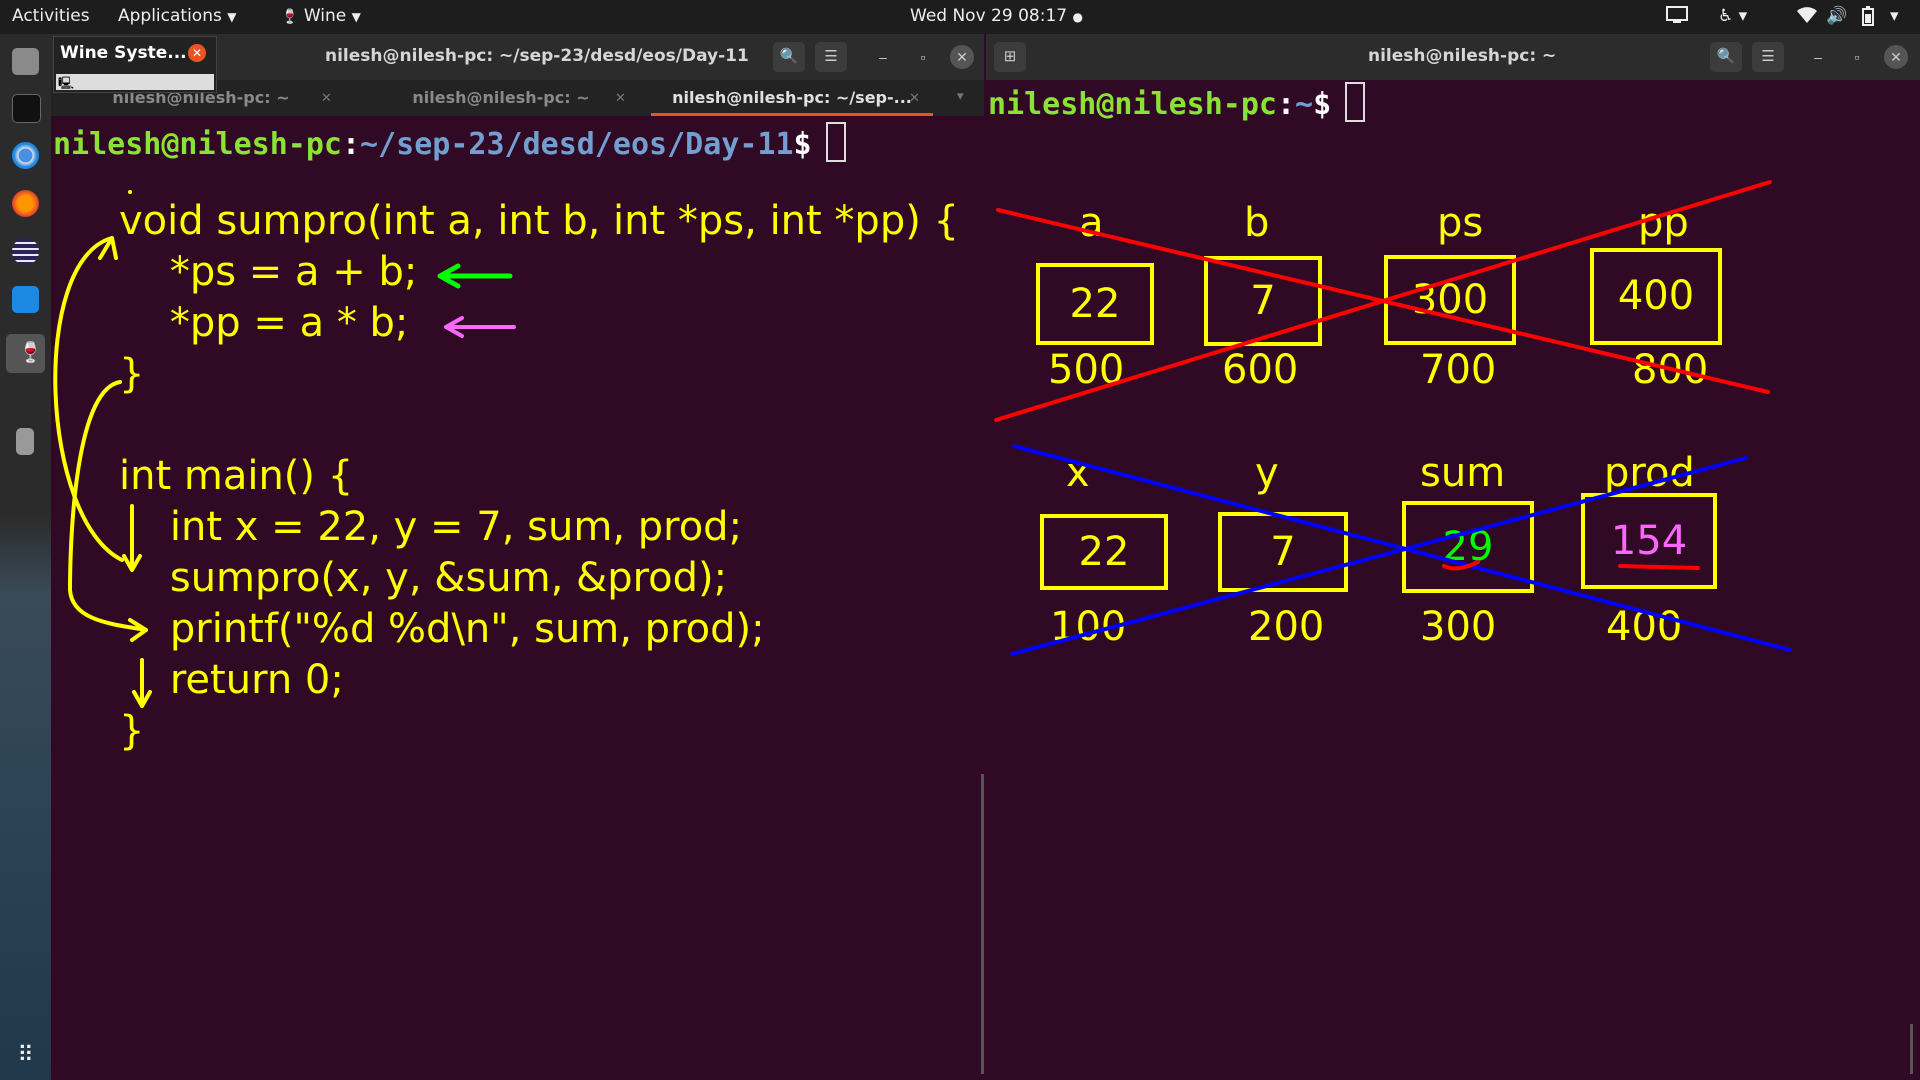  I want to click on pink-arrow-icon, so click(480, 327).